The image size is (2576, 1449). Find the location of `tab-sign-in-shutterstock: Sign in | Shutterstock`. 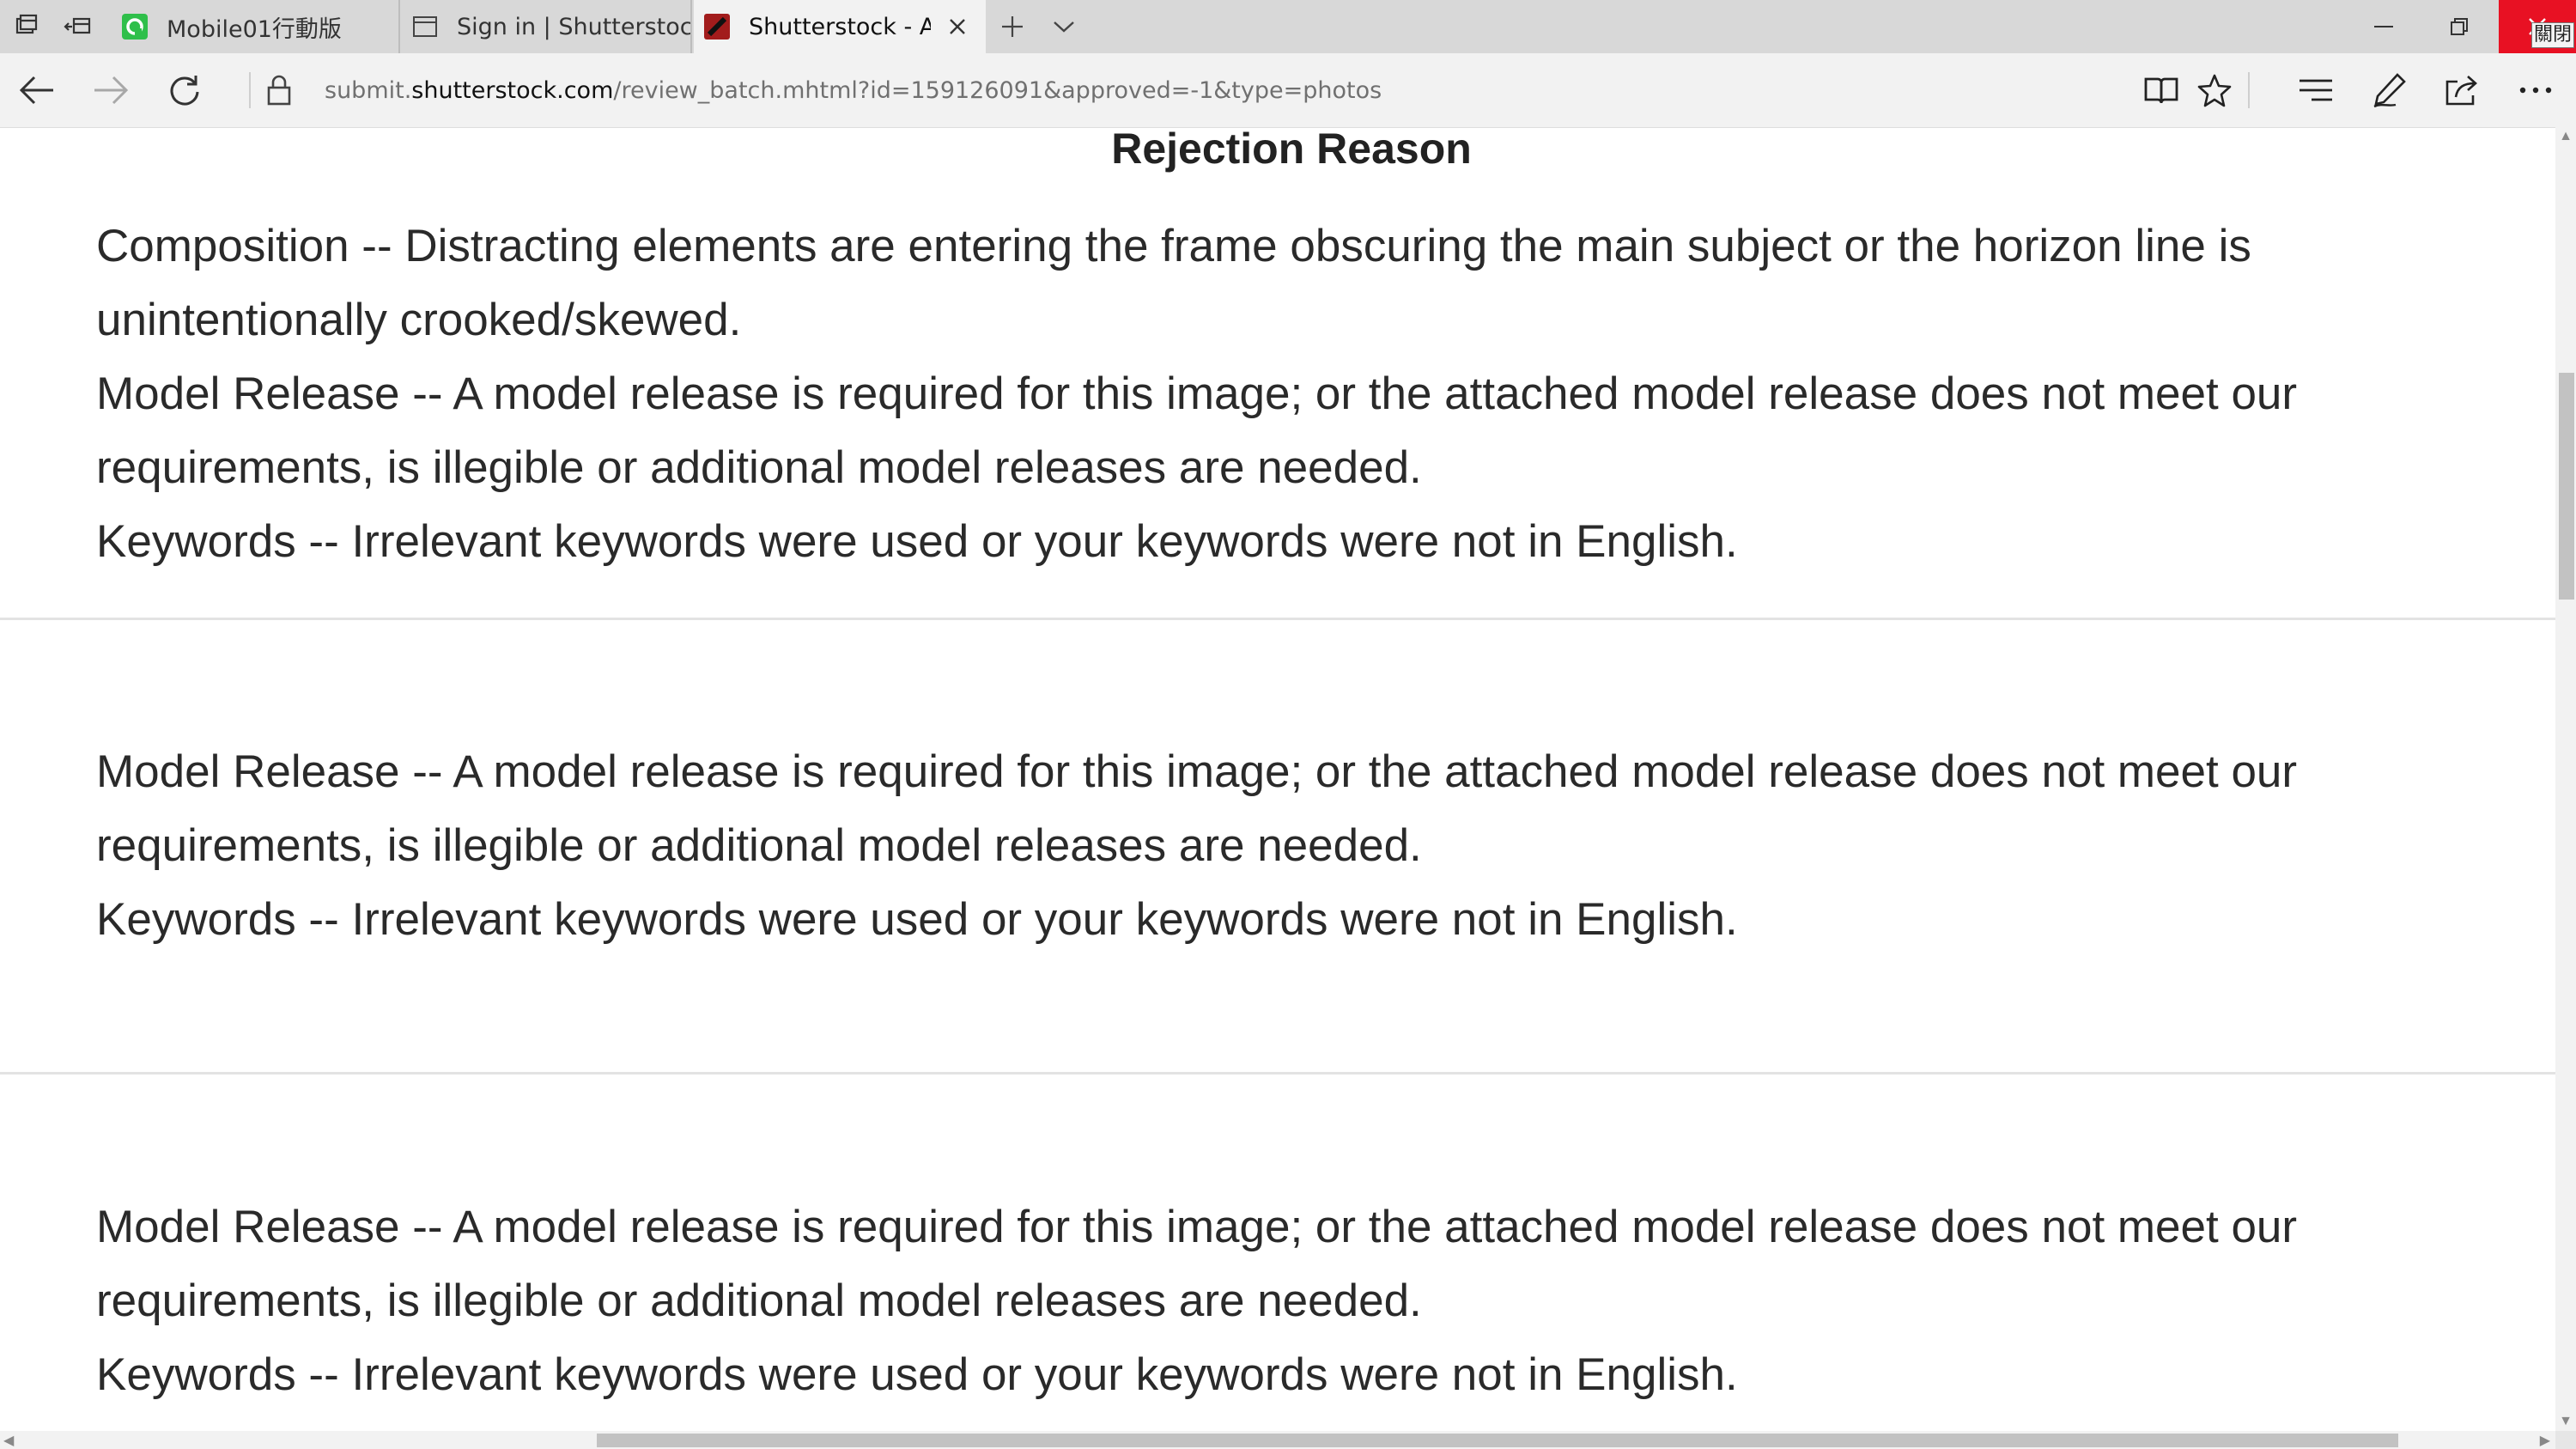

tab-sign-in-shutterstock: Sign in | Shutterstock is located at coordinates (547, 26).